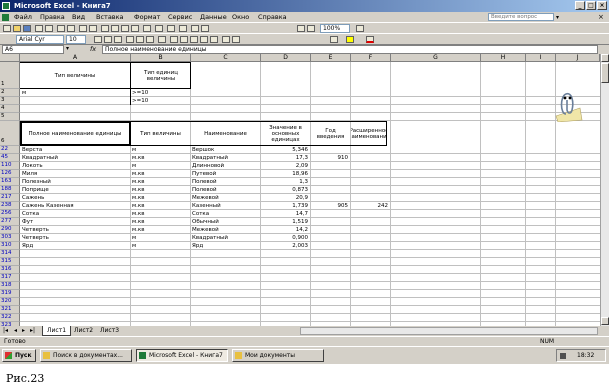 The width and height of the screenshot is (609, 392). I want to click on menu-window: Окно, so click(240, 17).